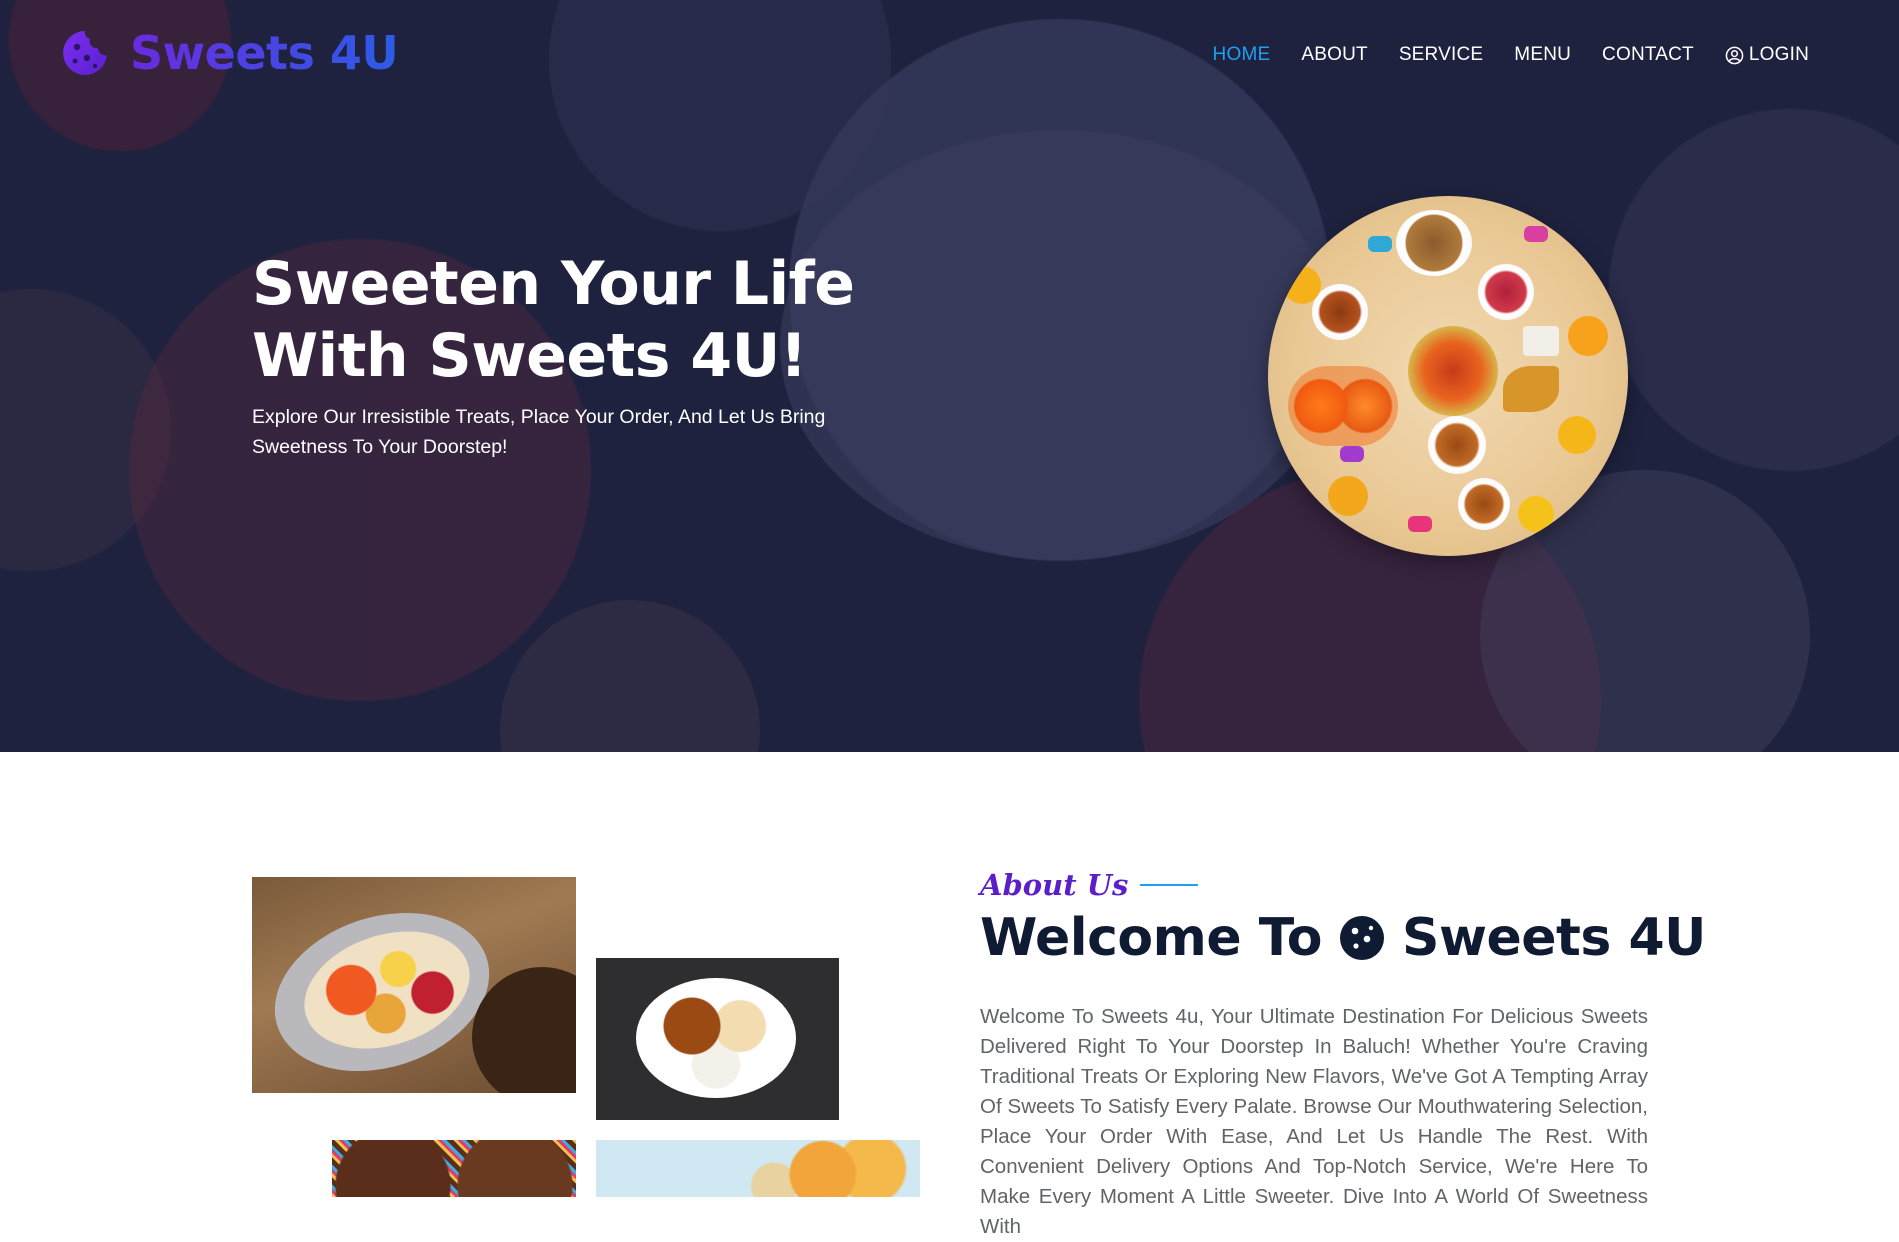 This screenshot has height=1242, width=1899. Describe the element at coordinates (414, 985) in the screenshot. I see `about-photo-sweets-tray` at that location.